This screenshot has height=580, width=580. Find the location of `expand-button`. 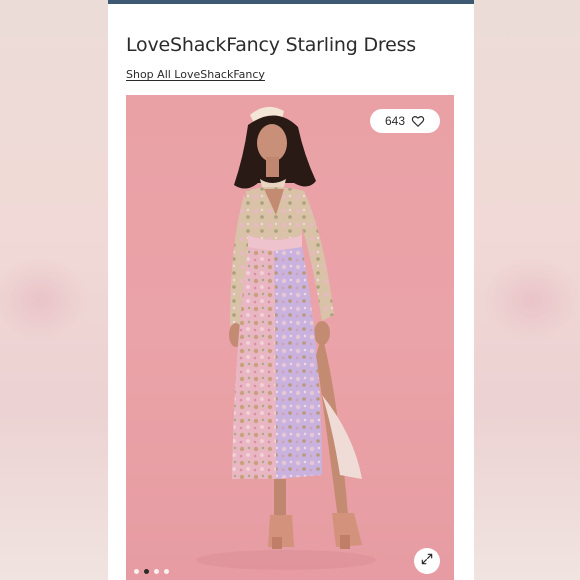

expand-button is located at coordinates (427, 561).